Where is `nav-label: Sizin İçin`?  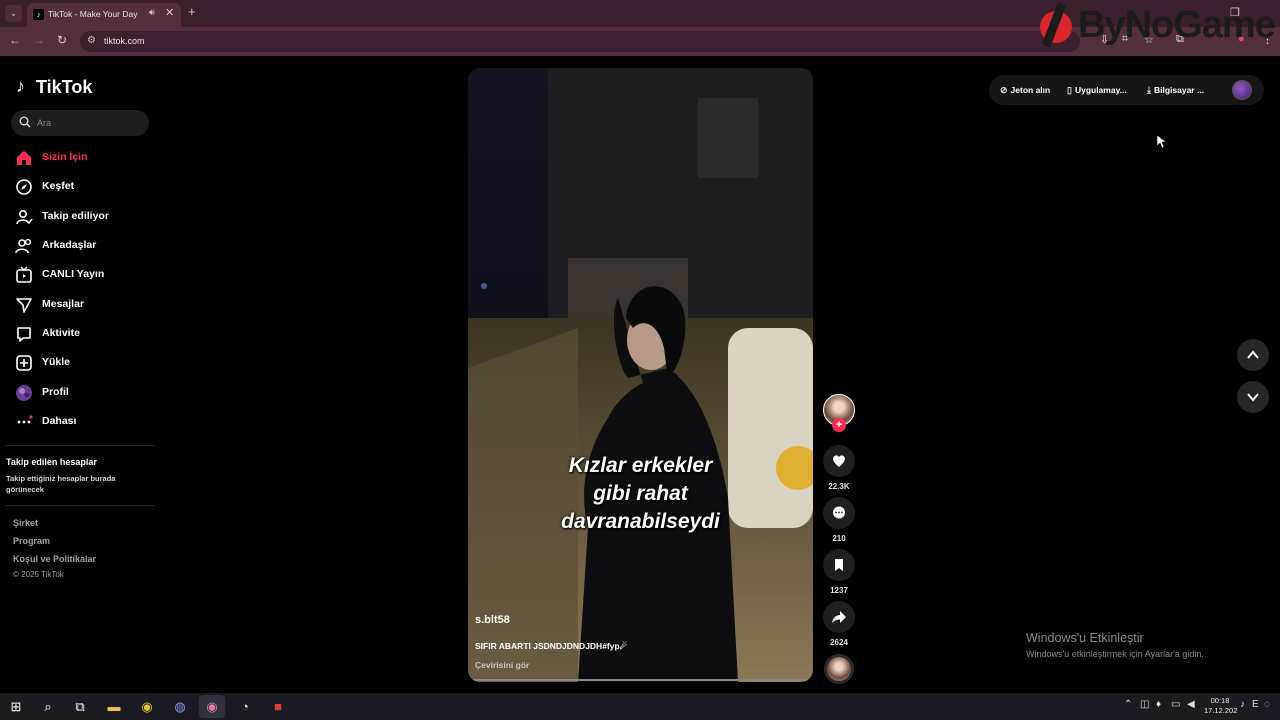 nav-label: Sizin İçin is located at coordinates (65, 157).